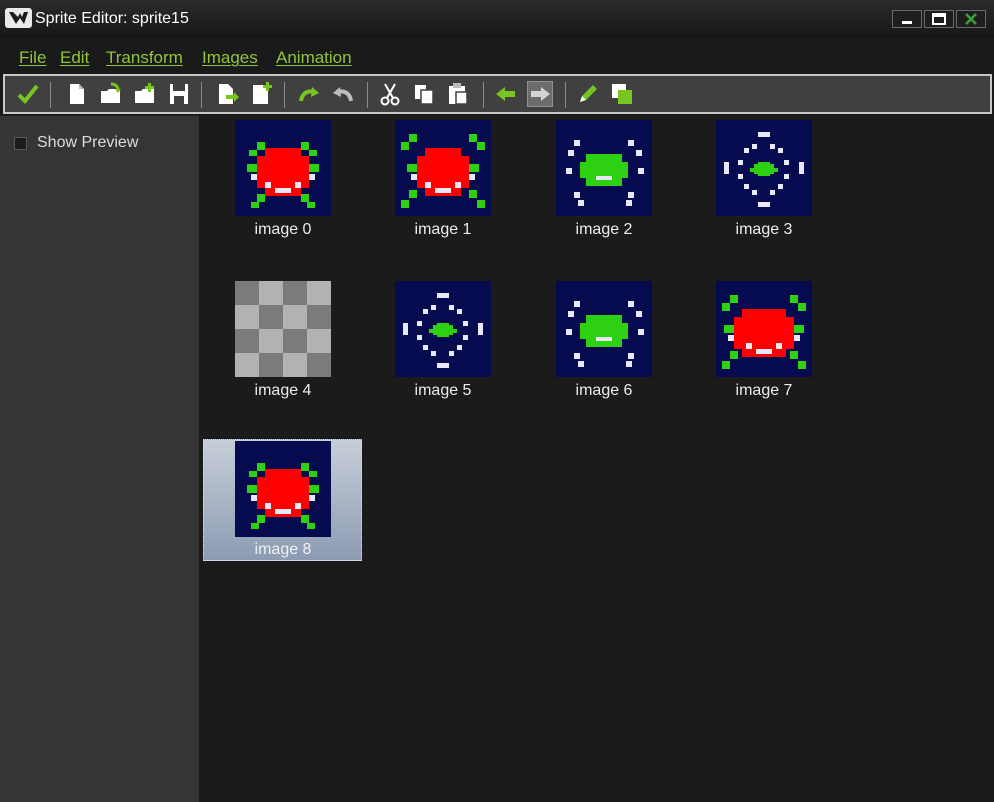 This screenshot has width=994, height=802. Describe the element at coordinates (87, 143) in the screenshot. I see `show-preview-label: Show Preview` at that location.